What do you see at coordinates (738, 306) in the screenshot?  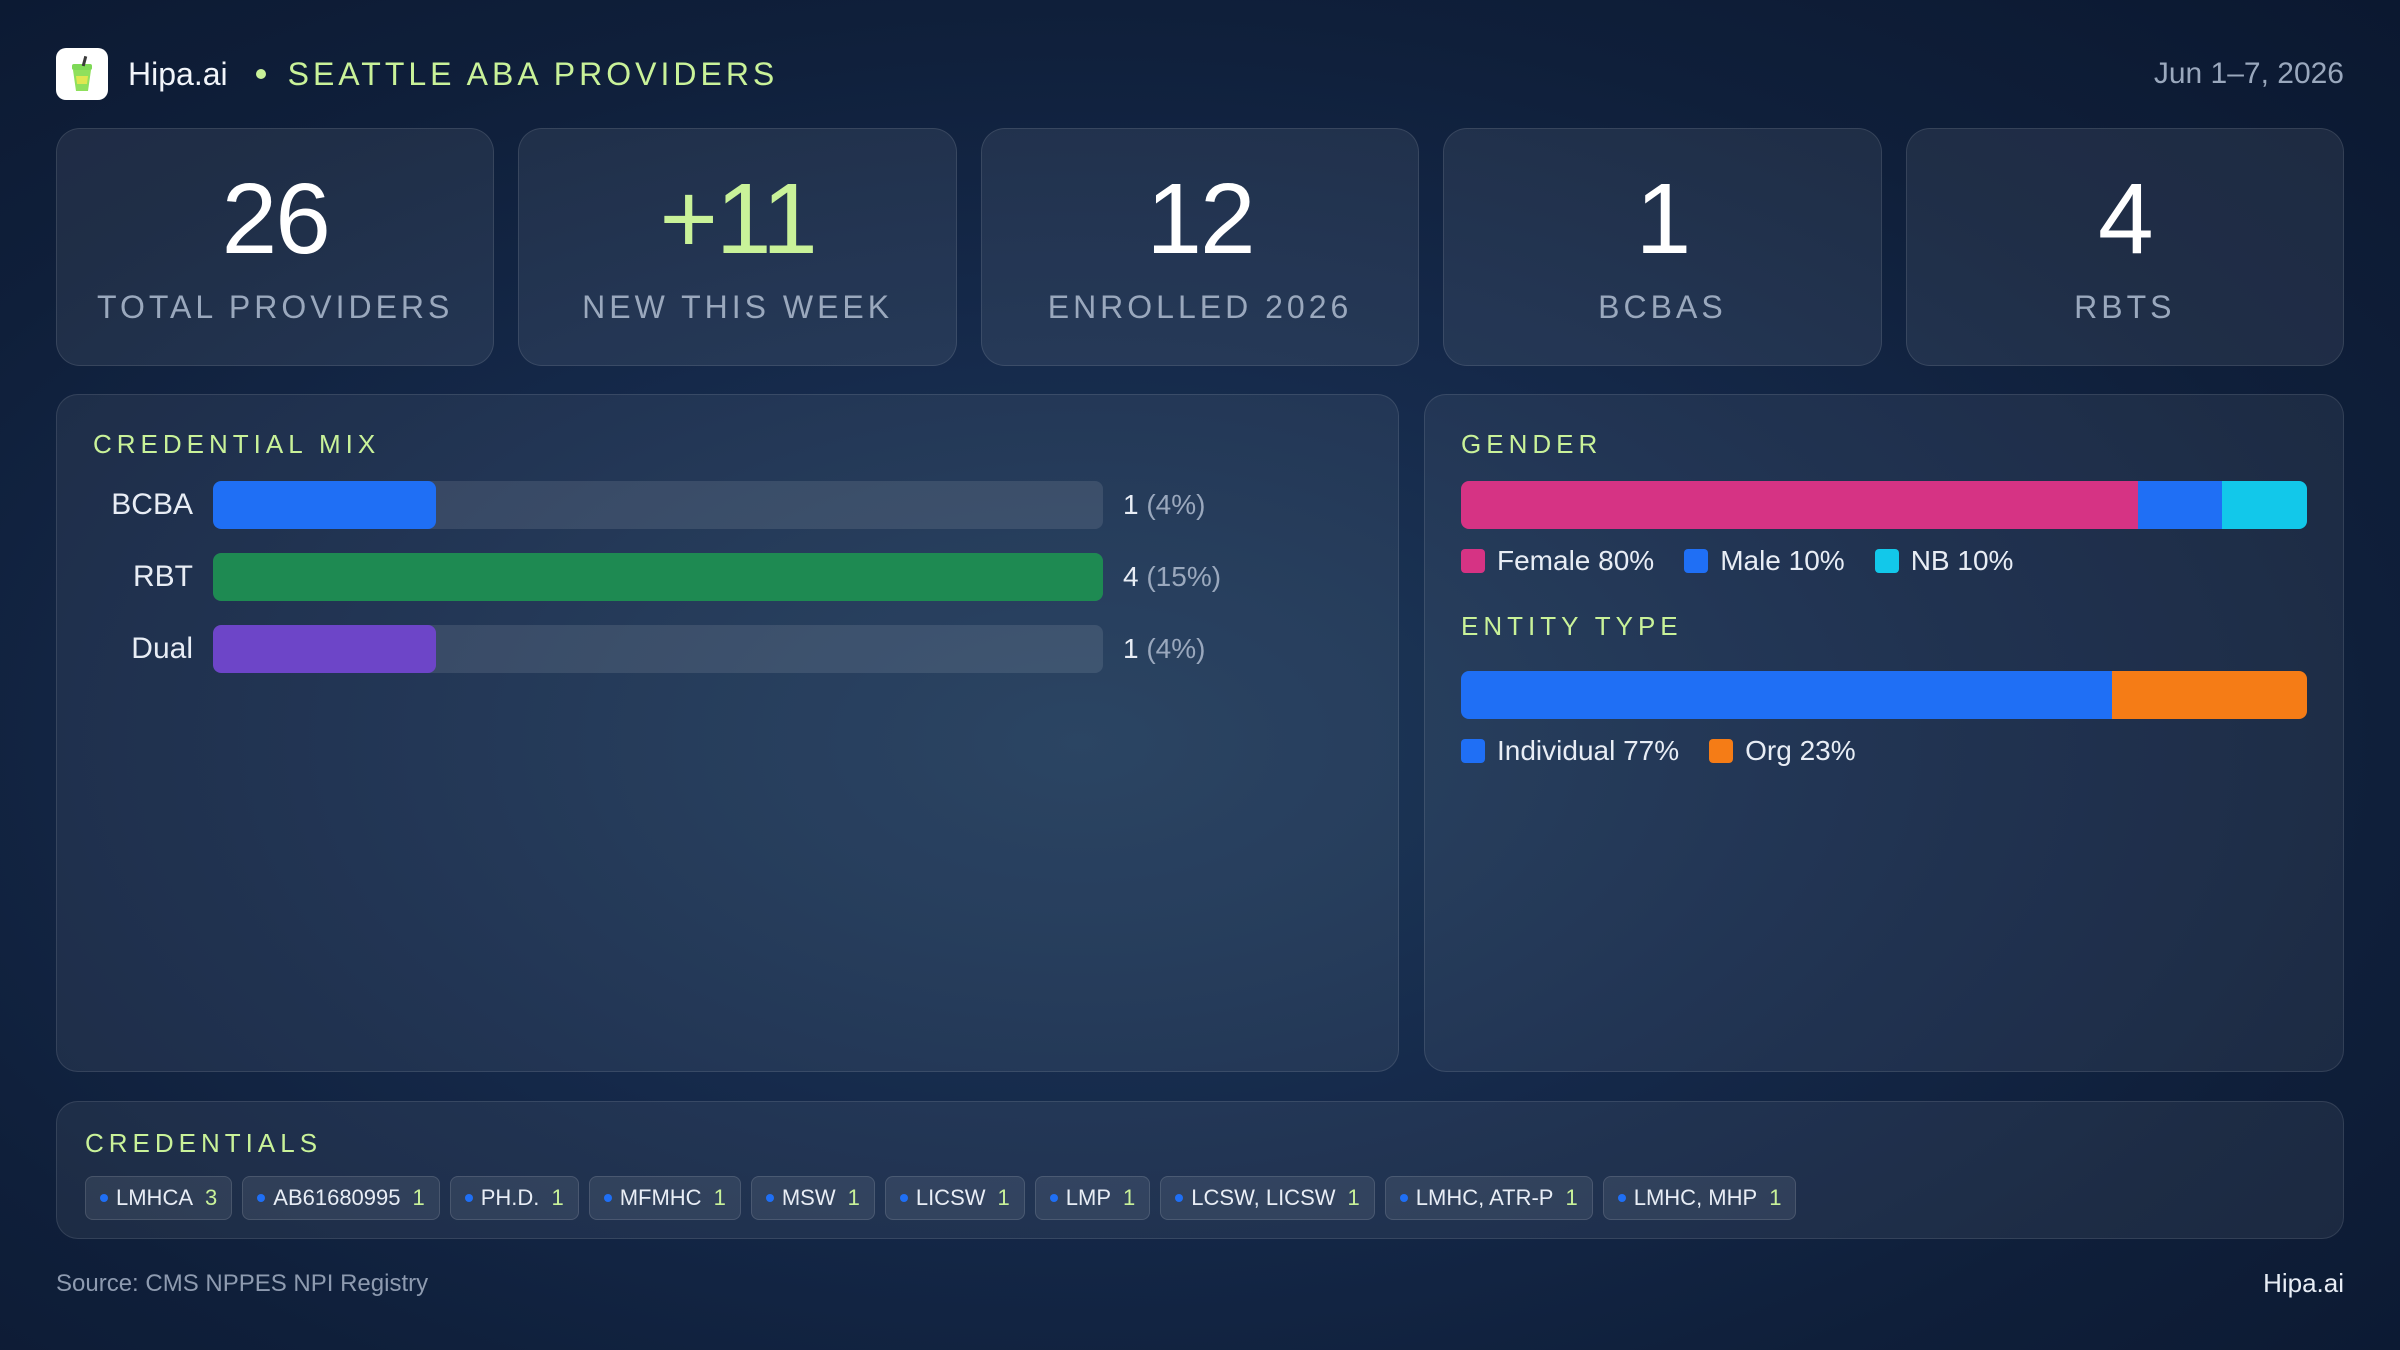 I see `stat-label: NEW THIS WEEK` at bounding box center [738, 306].